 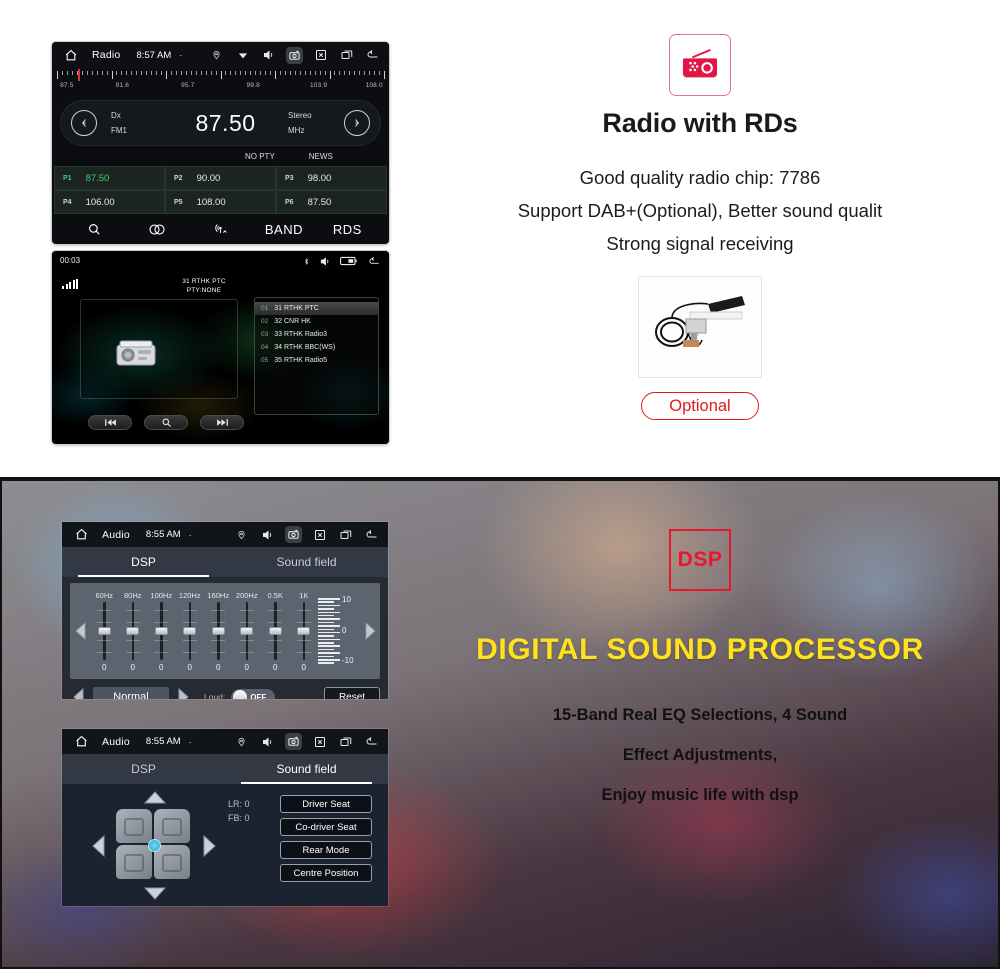 I want to click on bluetooth-icon, so click(x=306, y=261).